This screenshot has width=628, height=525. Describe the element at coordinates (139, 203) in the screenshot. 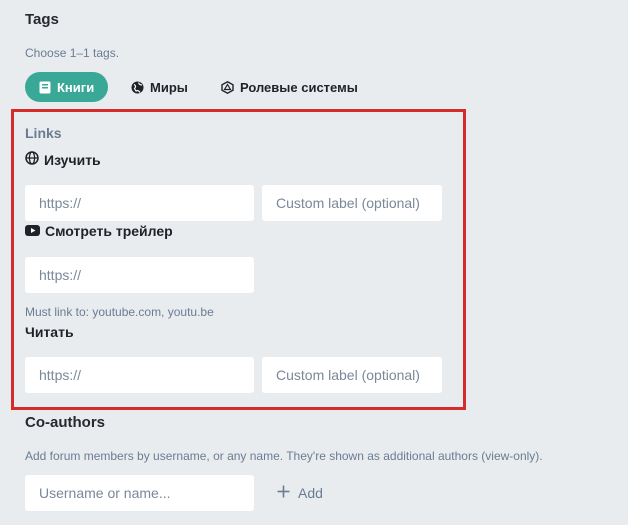

I see `link-url-input-explore: https://` at that location.